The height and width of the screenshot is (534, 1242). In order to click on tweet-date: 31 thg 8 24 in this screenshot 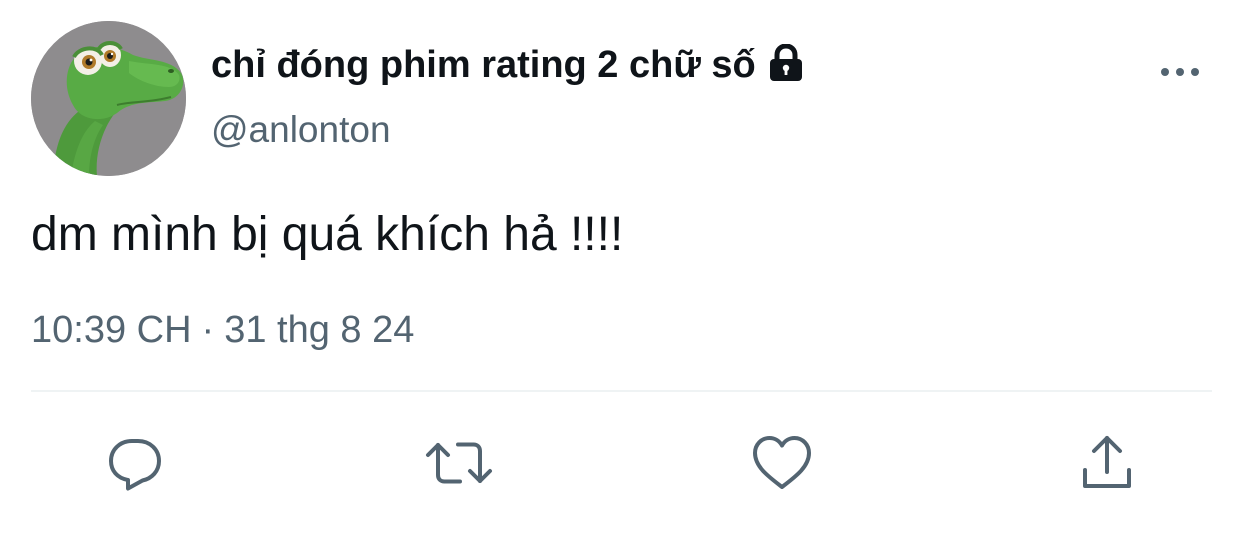, I will do `click(319, 330)`.